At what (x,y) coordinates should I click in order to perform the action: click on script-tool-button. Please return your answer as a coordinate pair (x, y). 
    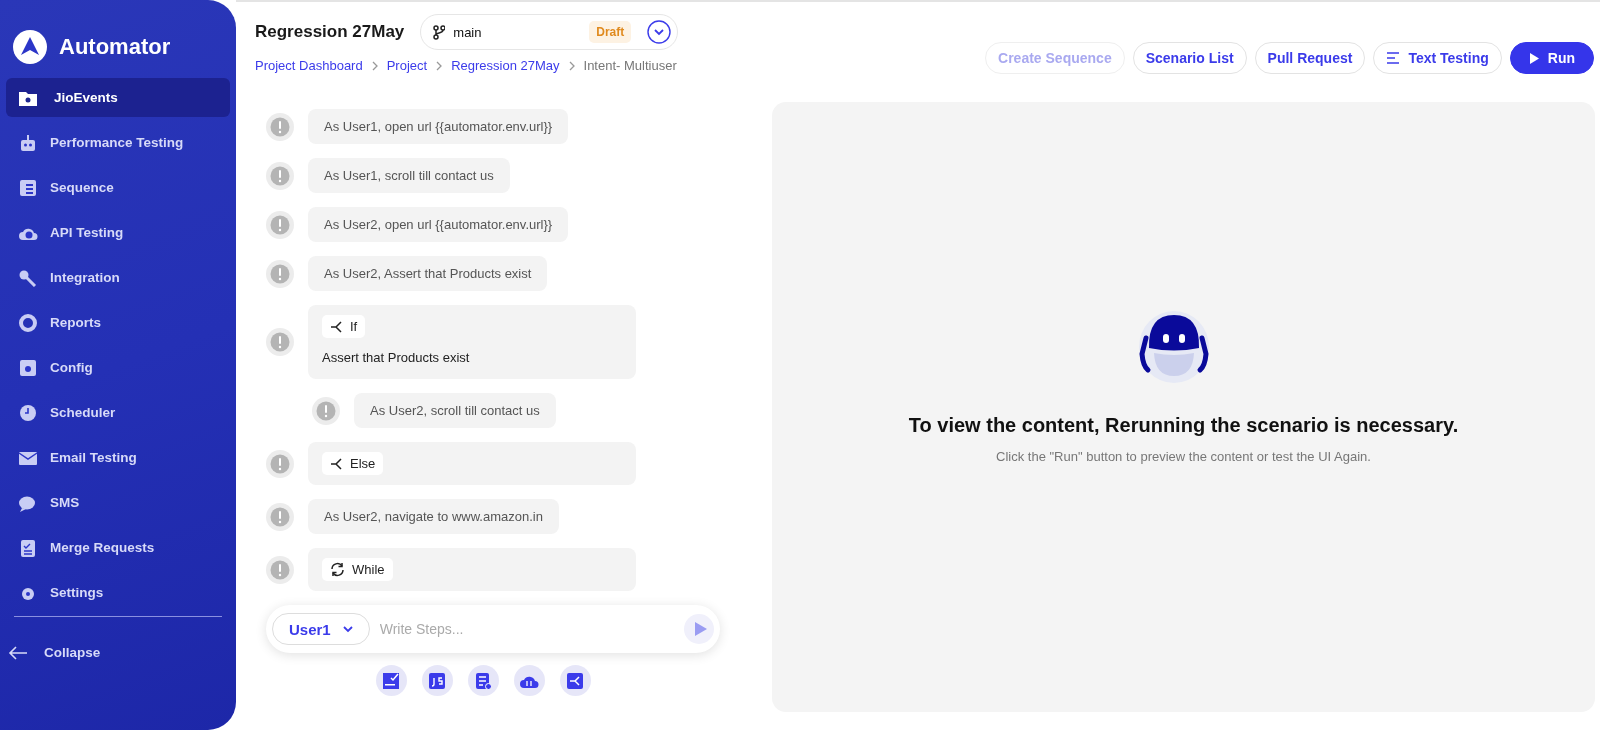
    Looking at the image, I should click on (437, 680).